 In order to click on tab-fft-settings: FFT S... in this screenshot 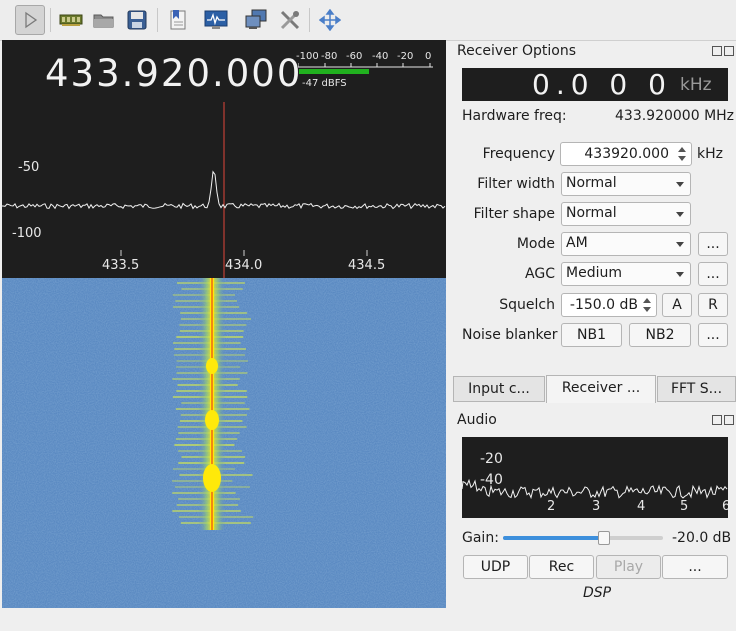, I will do `click(696, 389)`.